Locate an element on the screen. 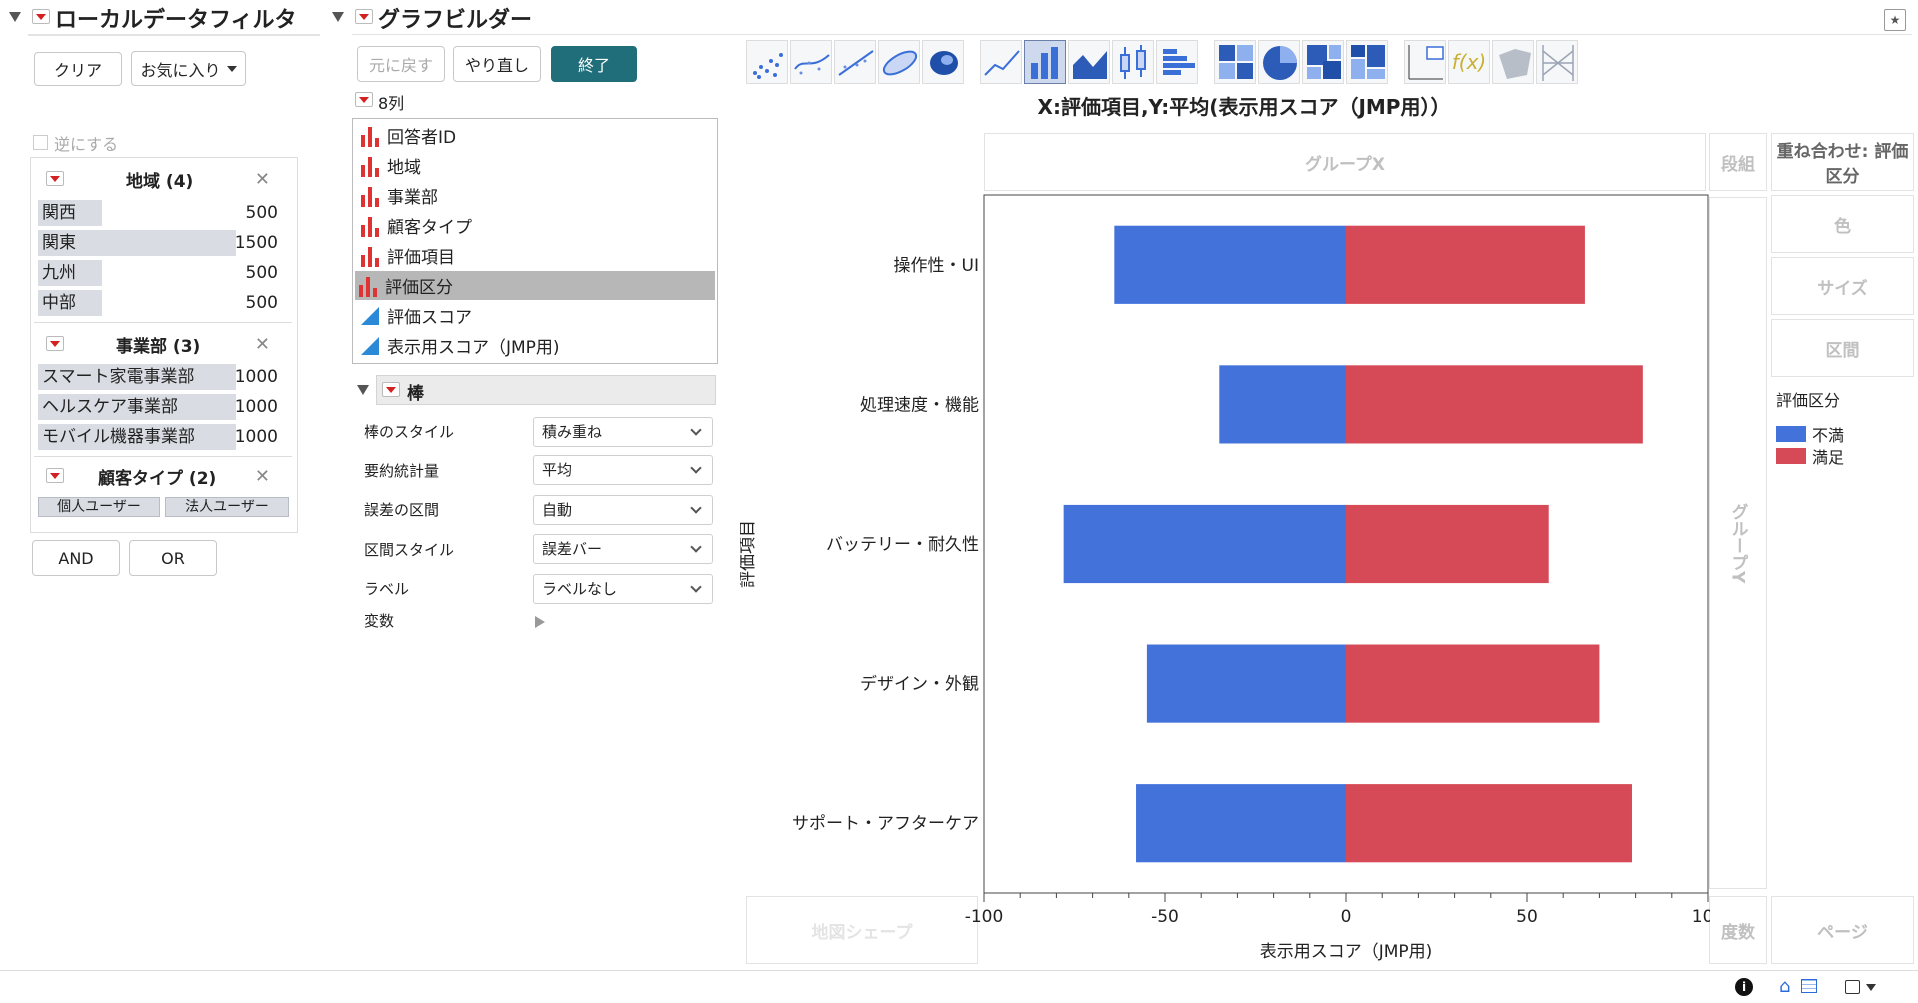 This screenshot has width=1918, height=1003. column-item: 表示用スコア（JMP用) is located at coordinates (535, 345).